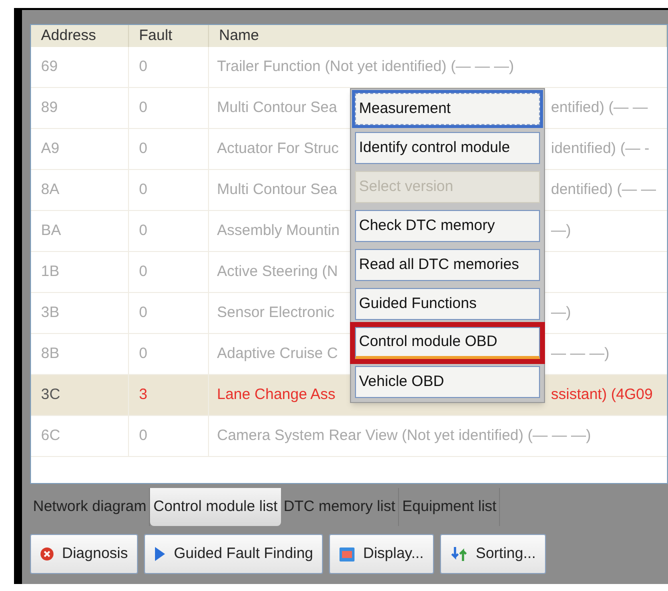 This screenshot has height=591, width=668. What do you see at coordinates (347, 554) in the screenshot?
I see `window-icon` at bounding box center [347, 554].